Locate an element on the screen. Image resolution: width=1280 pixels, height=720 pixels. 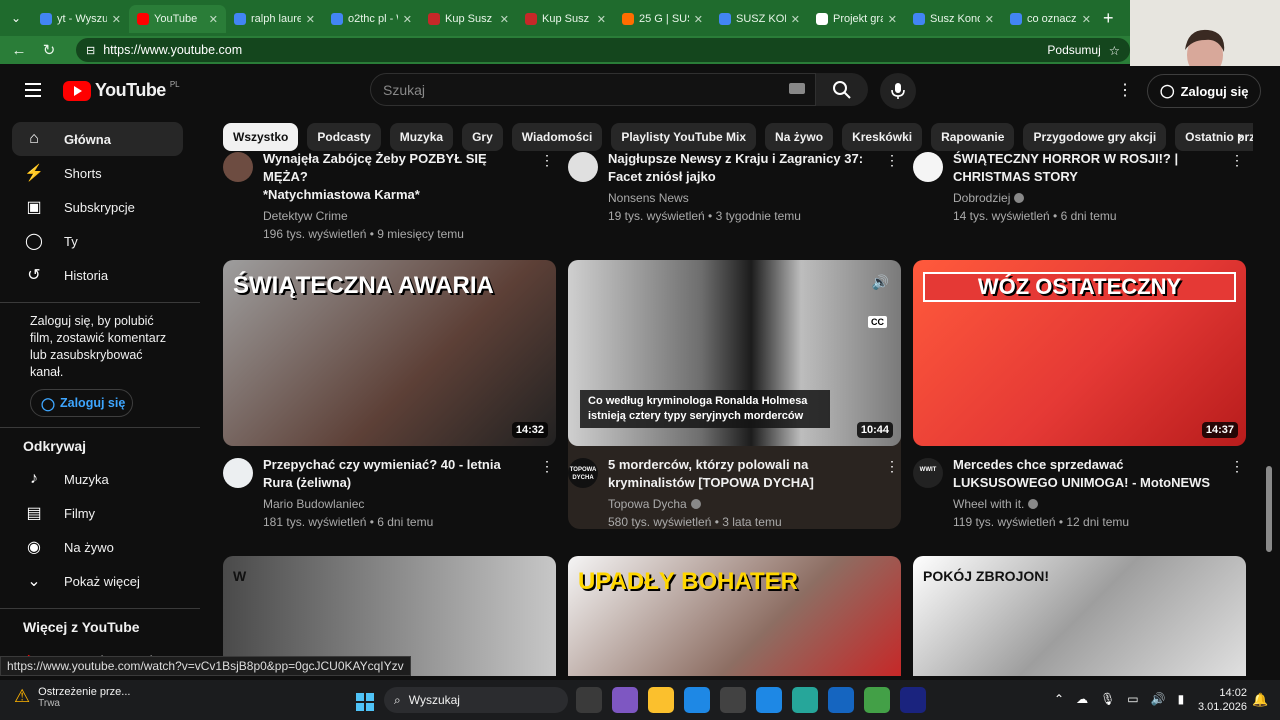
video-thumbnail: POKÓJ ZBROJON! is located at coordinates (1079, 616).